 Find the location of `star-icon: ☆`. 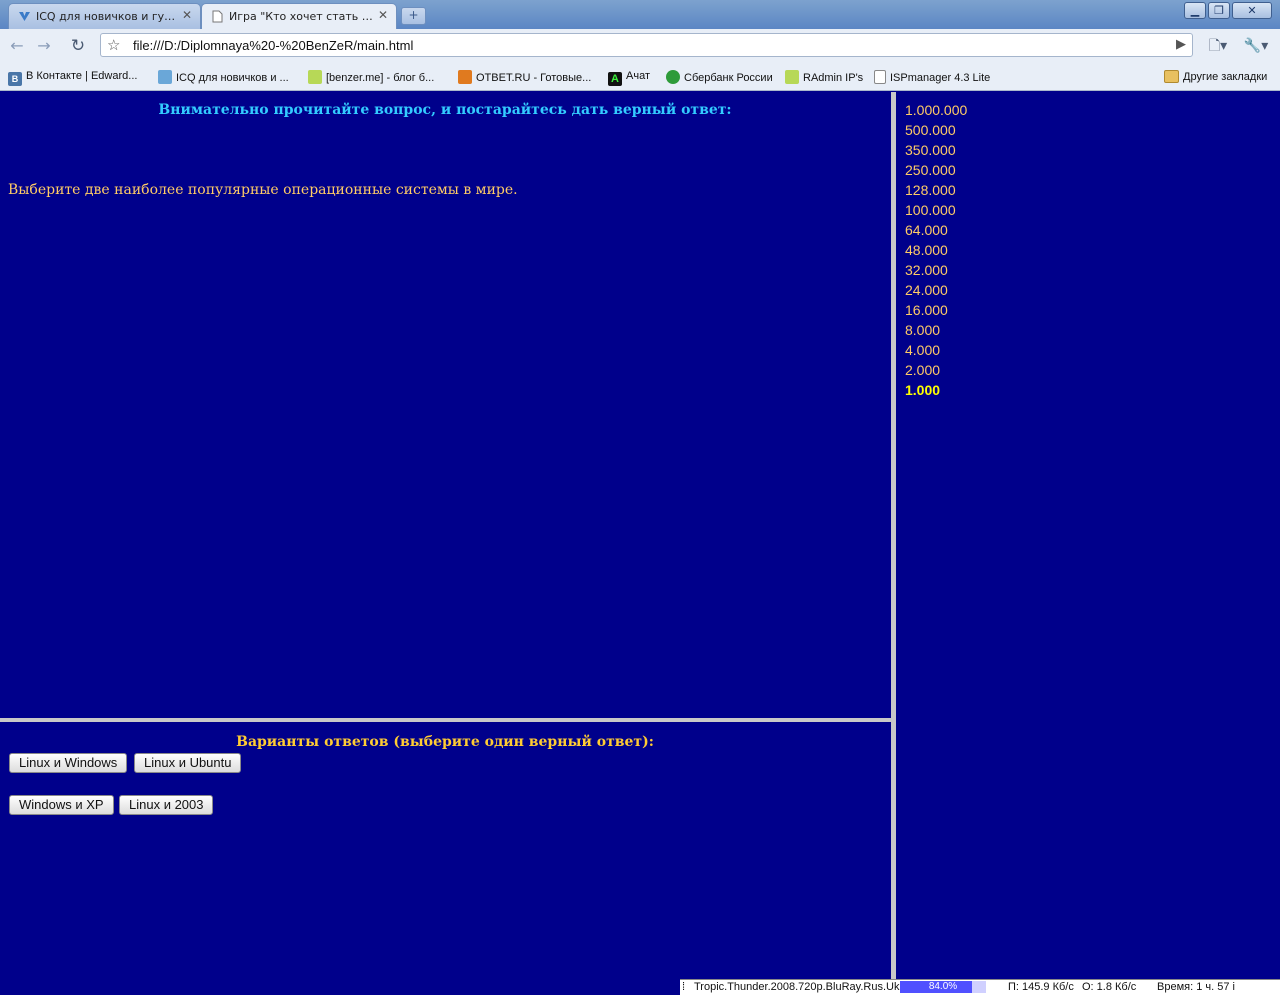

star-icon: ☆ is located at coordinates (113, 45).